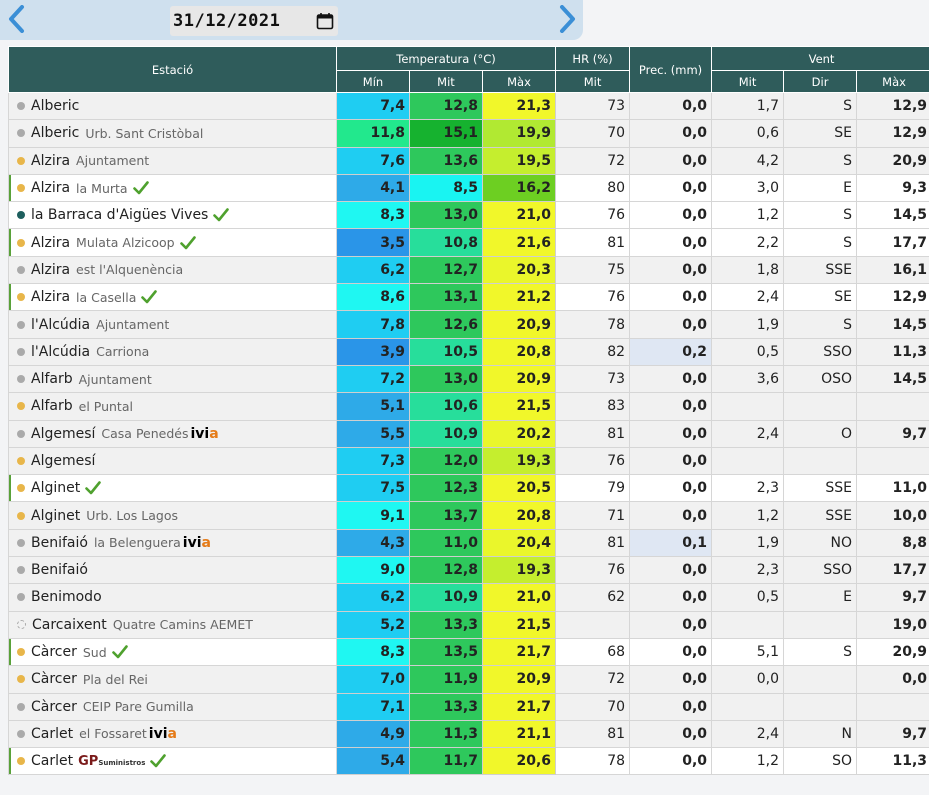  What do you see at coordinates (227, 21) in the screenshot?
I see `date-value: 31/12/2021` at bounding box center [227, 21].